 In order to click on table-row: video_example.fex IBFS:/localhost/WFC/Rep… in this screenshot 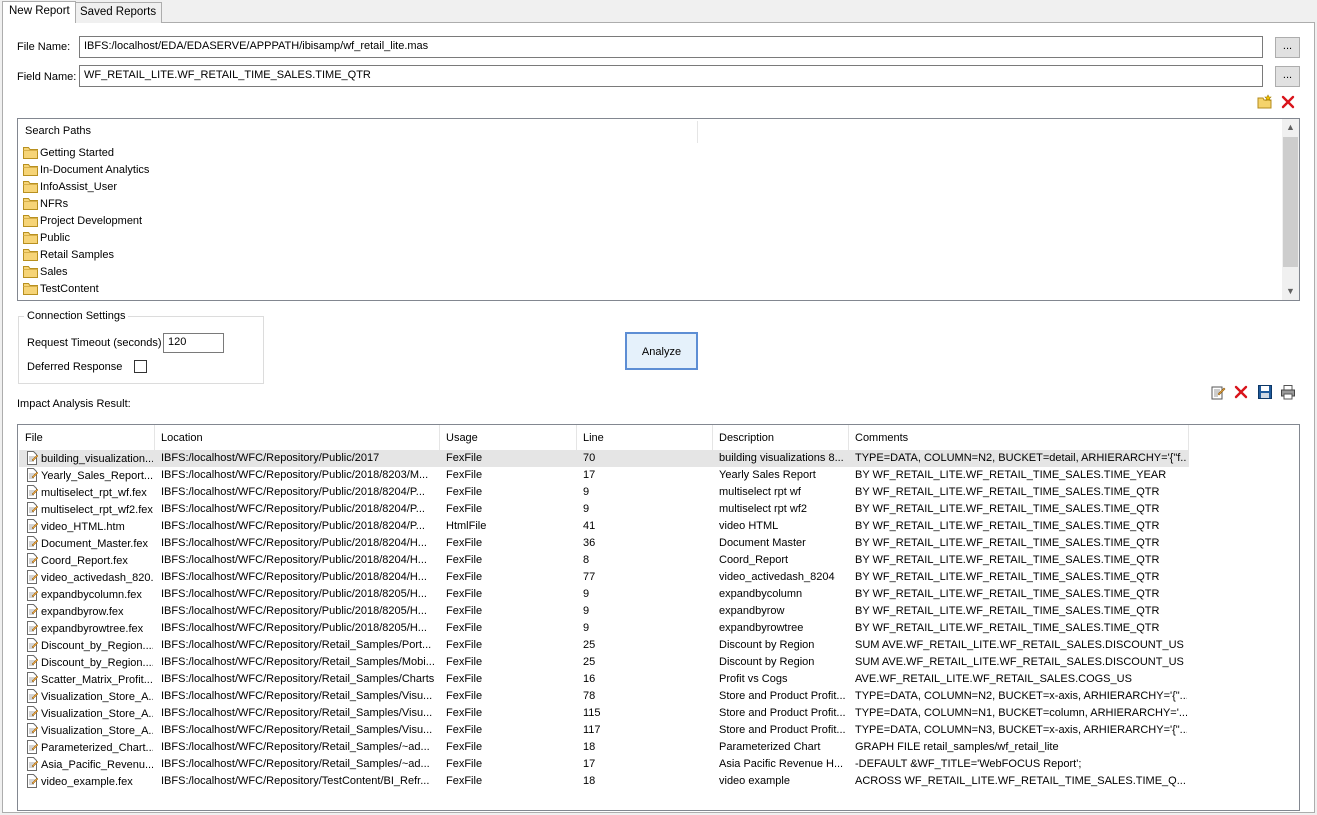, I will do `click(604, 781)`.